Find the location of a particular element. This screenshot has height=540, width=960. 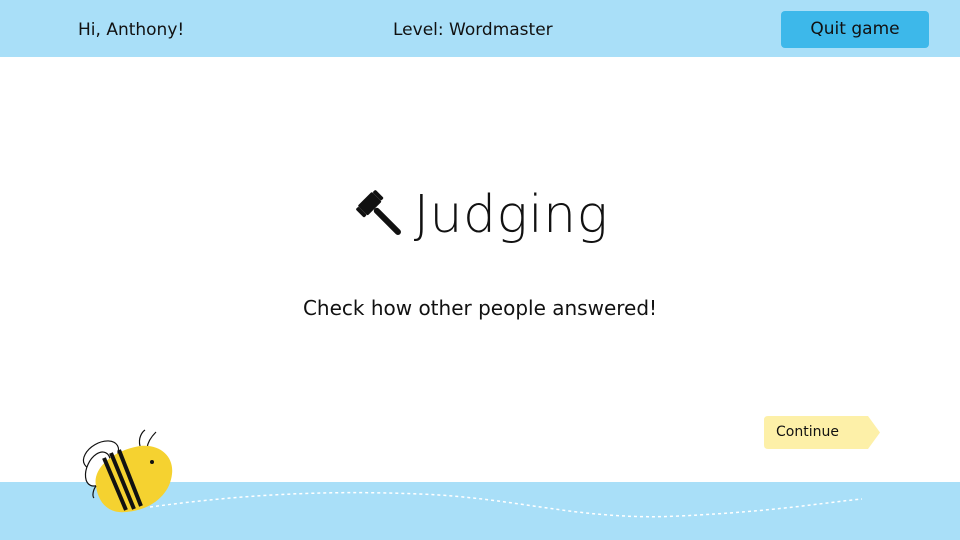

page-heading: Judging is located at coordinates (480, 215).